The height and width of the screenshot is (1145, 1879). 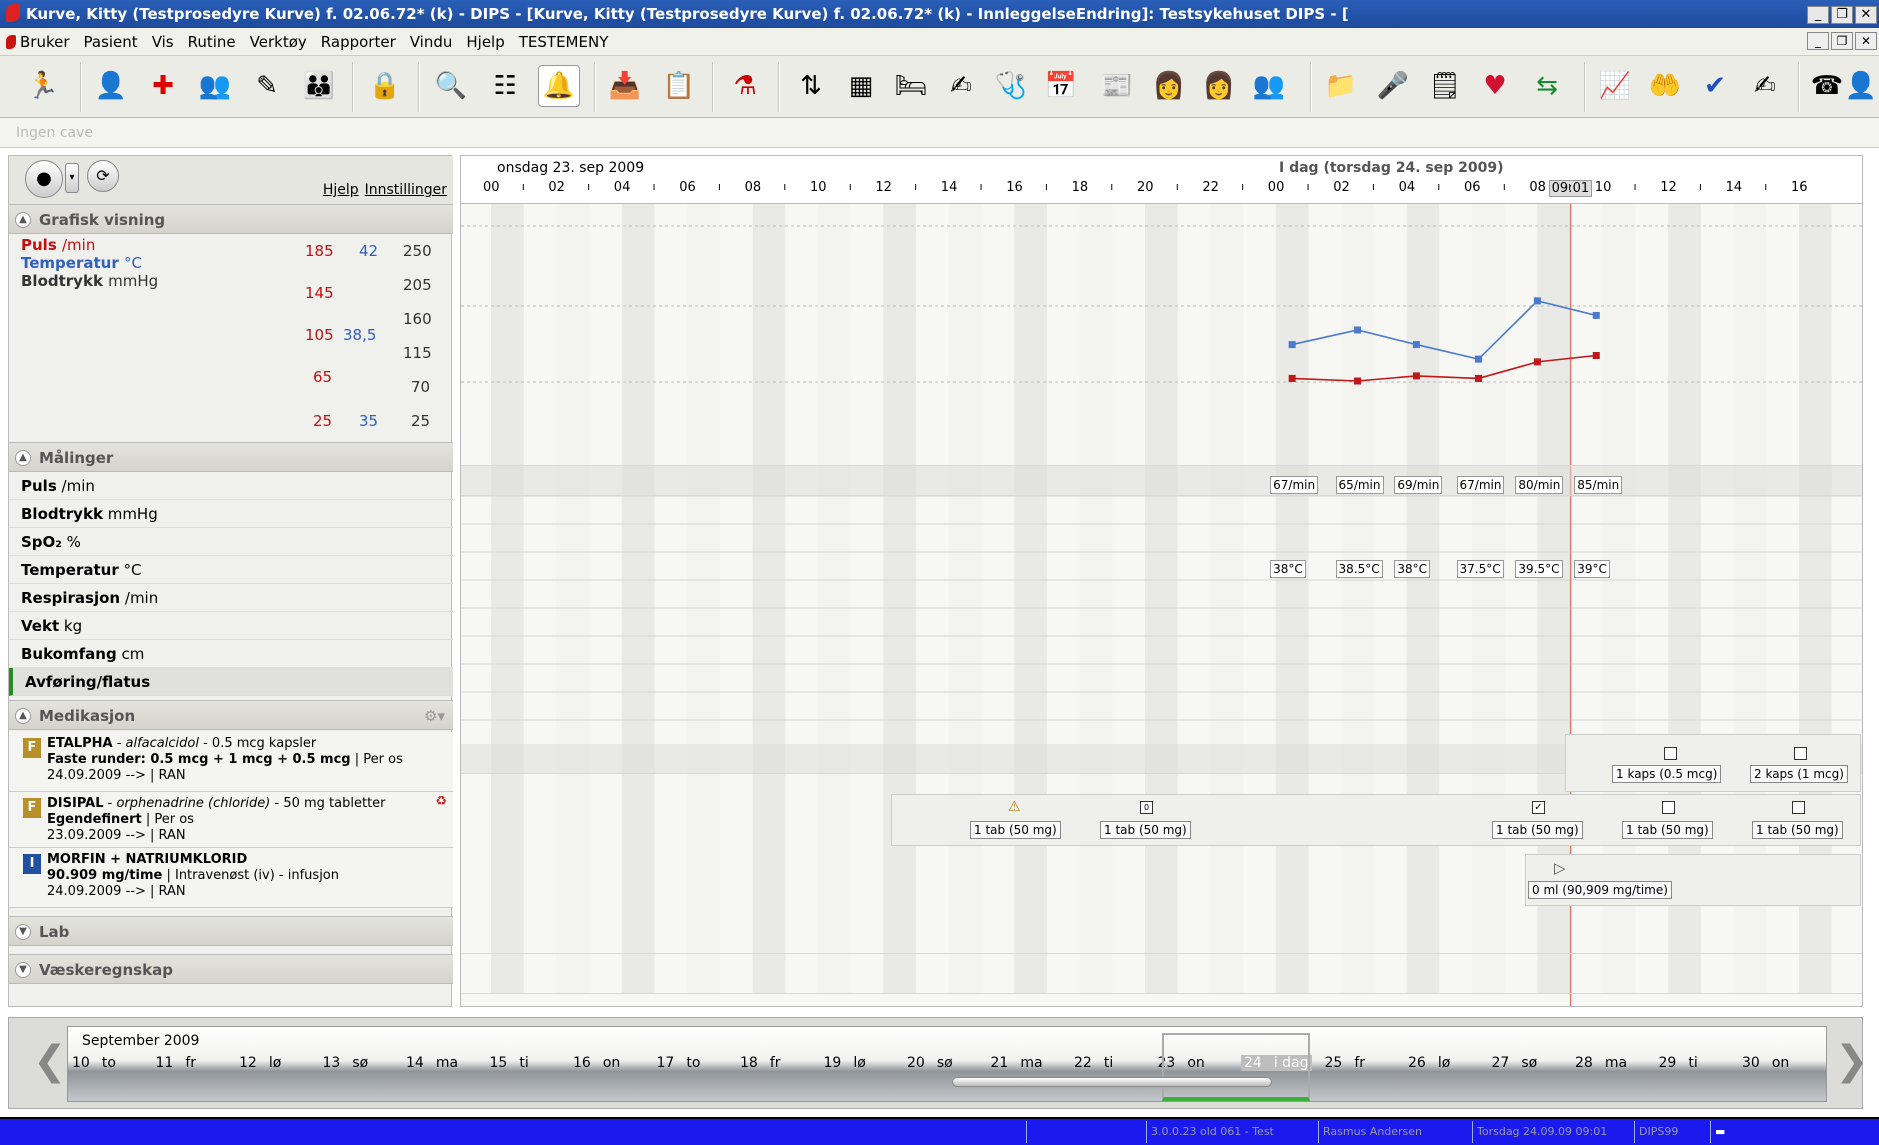 I want to click on newspaper-icon: 📰, so click(x=1117, y=86).